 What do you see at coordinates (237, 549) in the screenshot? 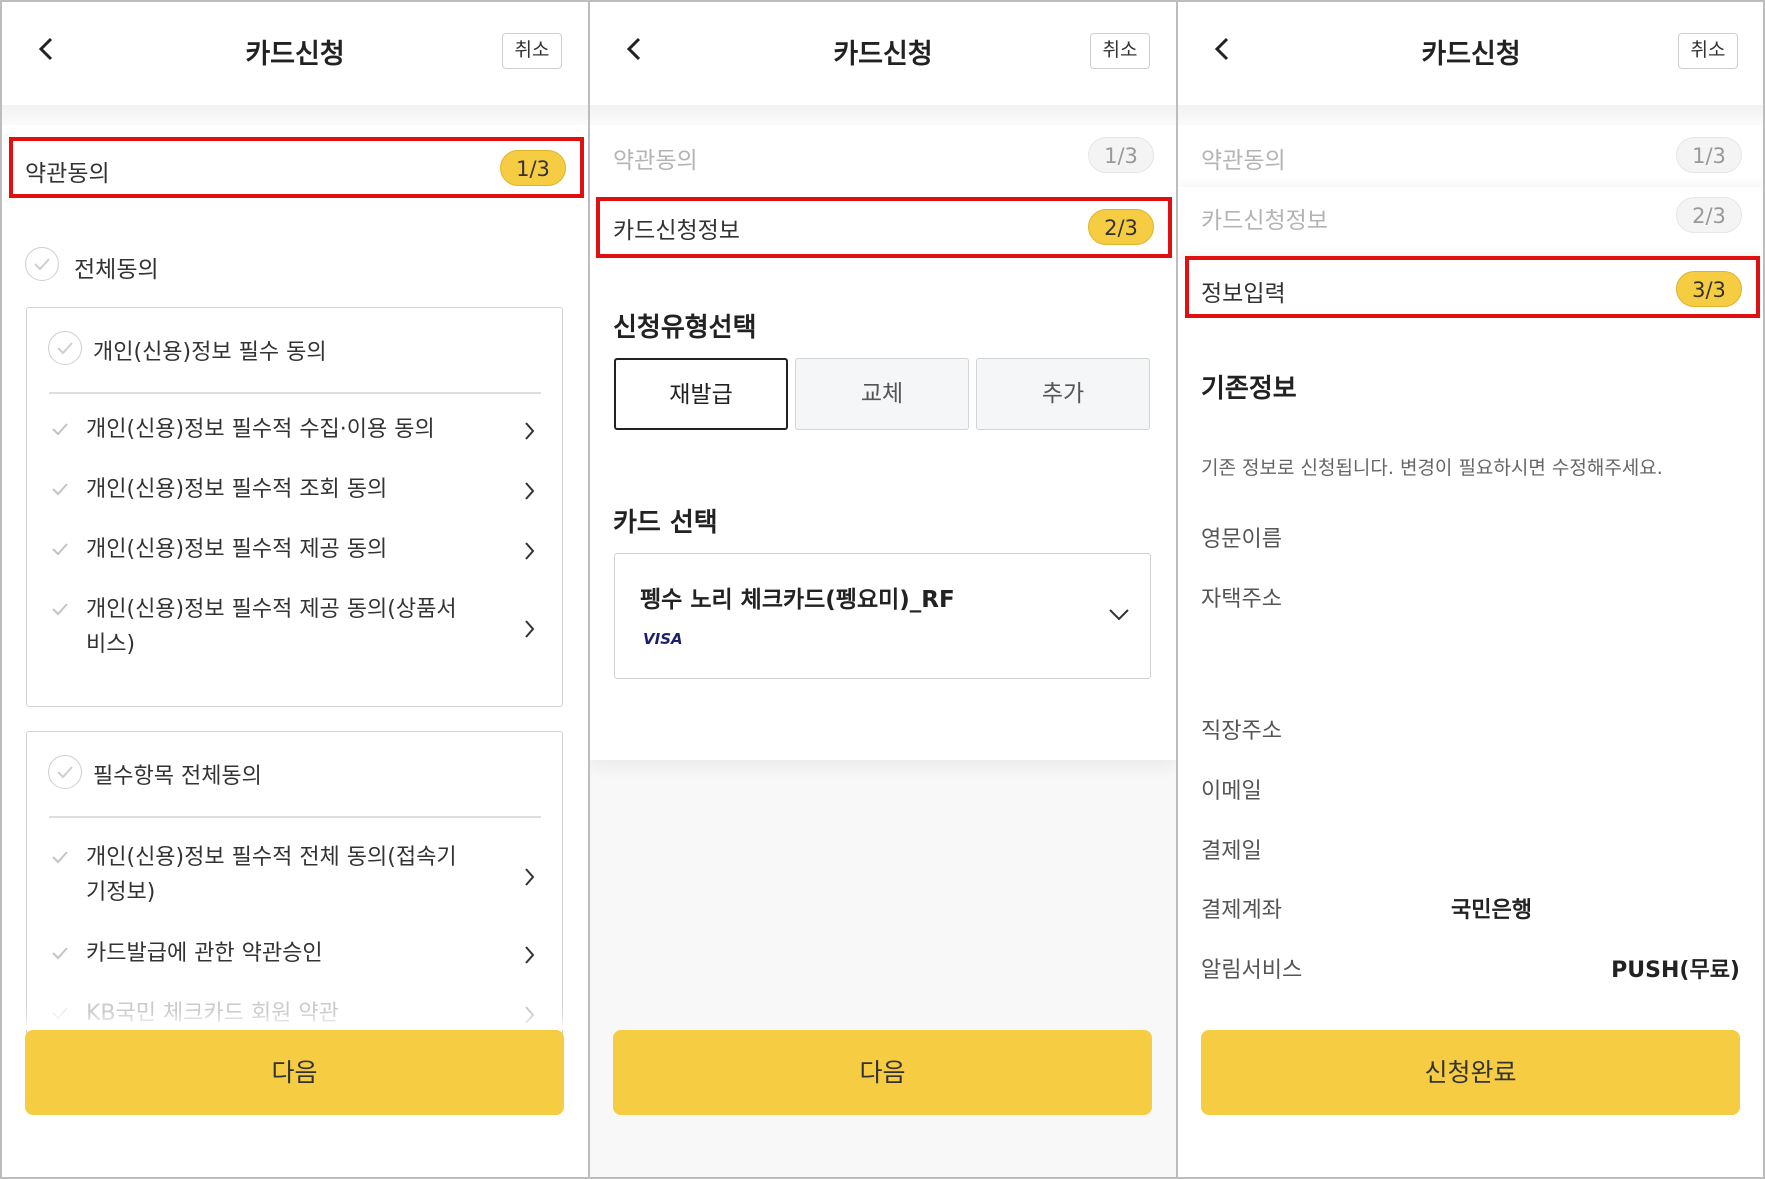
I see `consent-item-label: 개인(신용)정보 필수적 제공 동의` at bounding box center [237, 549].